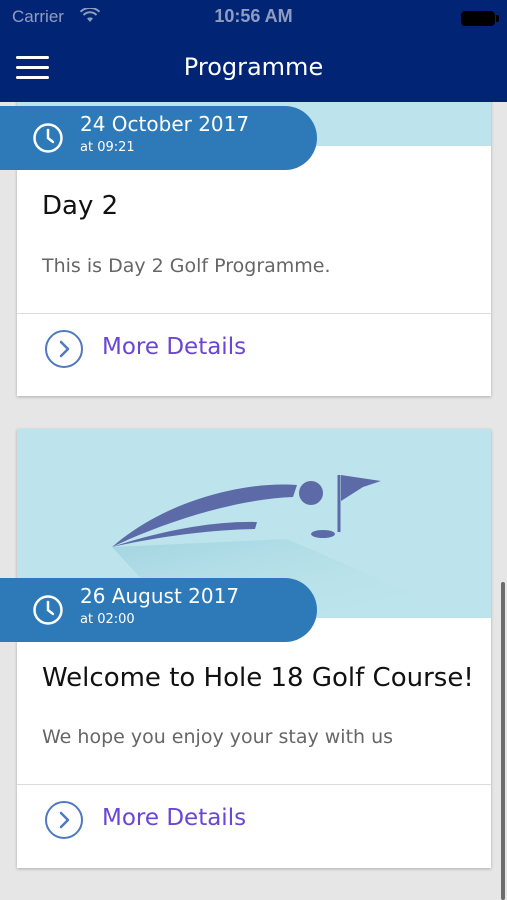 This screenshot has width=507, height=900. I want to click on page-title: Programme, so click(253, 67).